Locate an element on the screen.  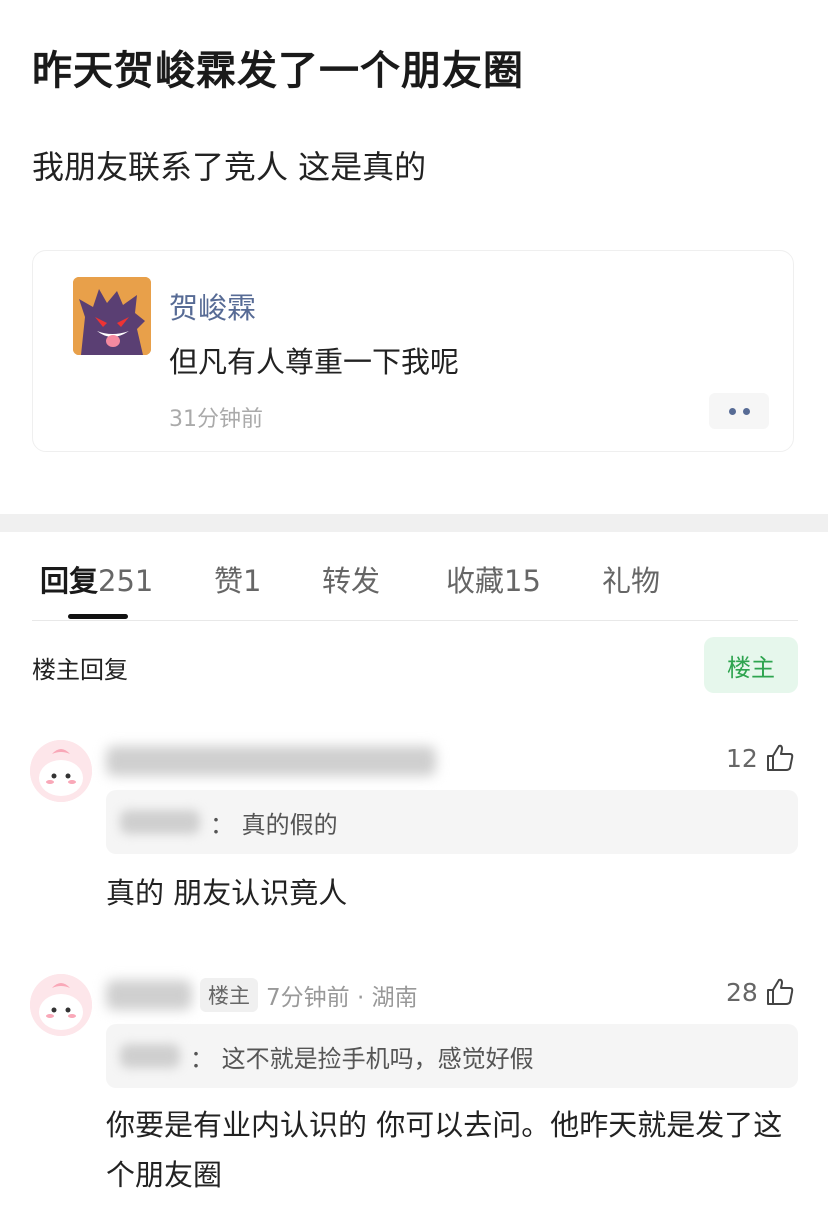
ghost-avatar-icon is located at coordinates (112, 316).